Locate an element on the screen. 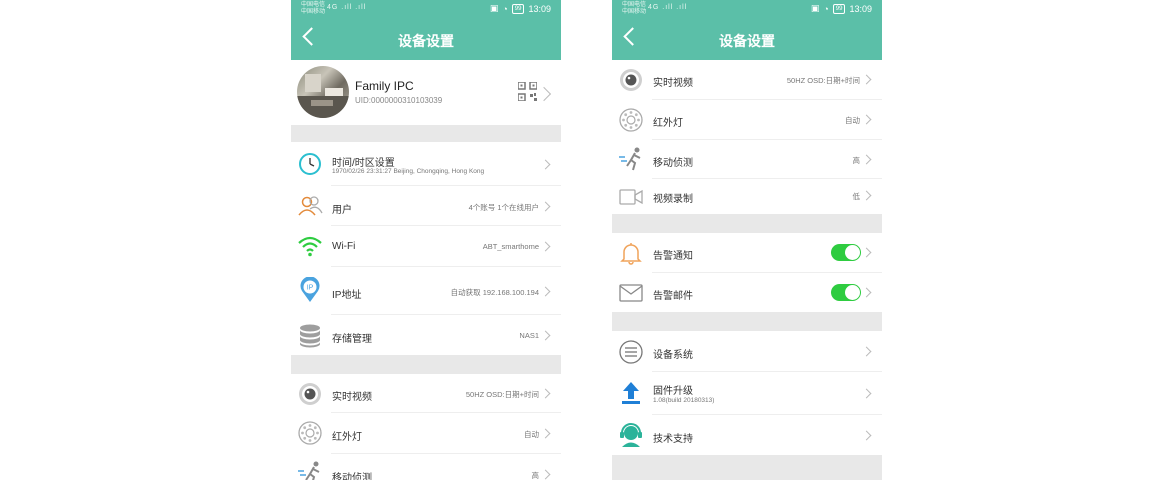 Image resolution: width=1170 pixels, height=480 pixels. settings-support-row: 技术支持 is located at coordinates (747, 435).